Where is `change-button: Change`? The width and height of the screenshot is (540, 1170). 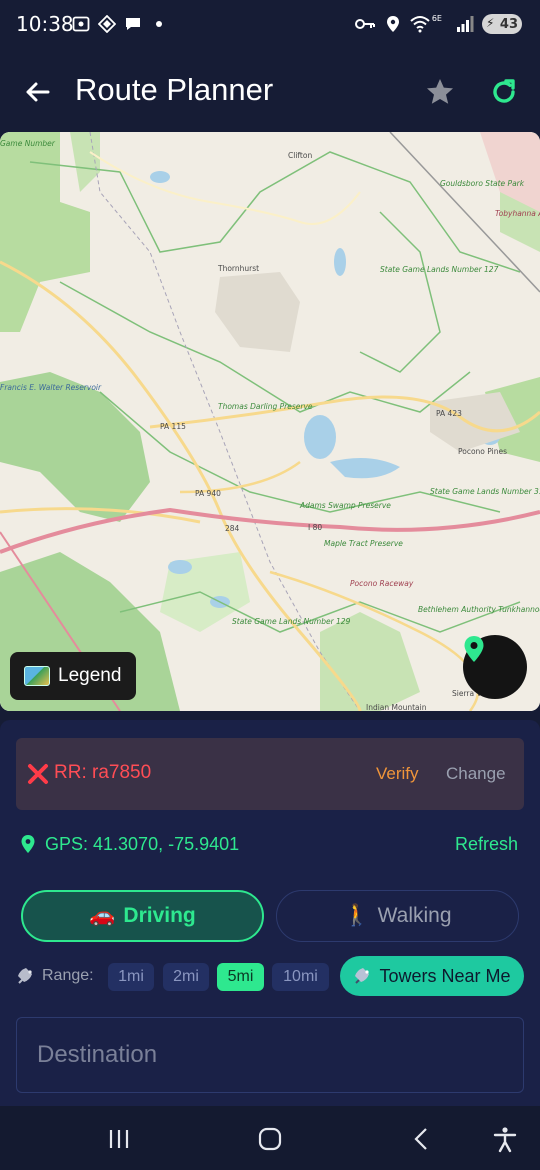 change-button: Change is located at coordinates (476, 774).